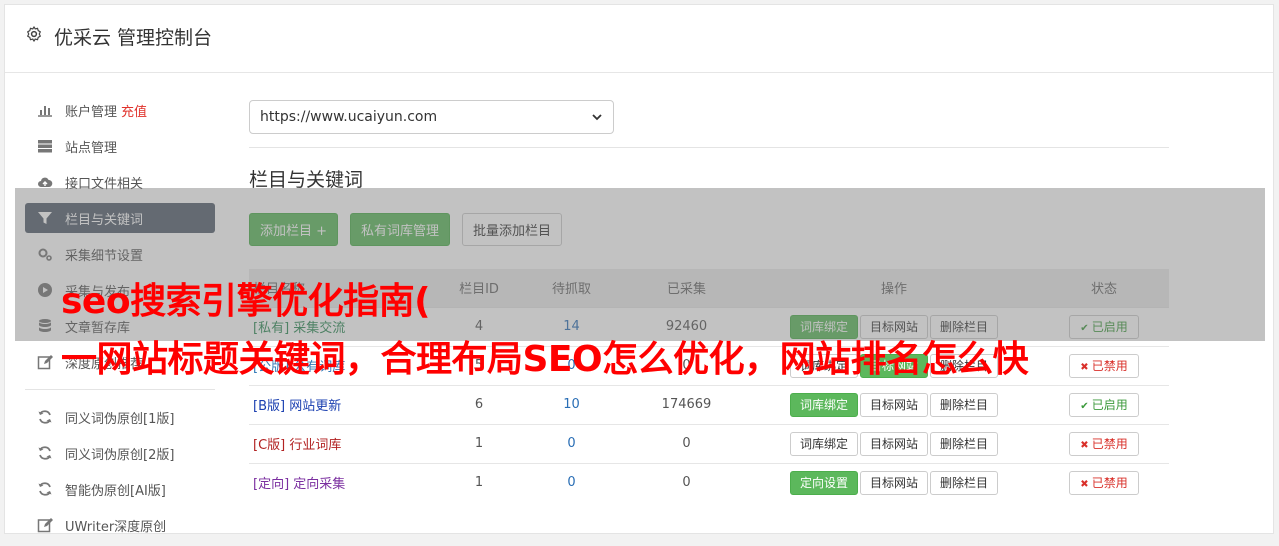 The height and width of the screenshot is (546, 1279). I want to click on gear-icon, so click(34, 34).